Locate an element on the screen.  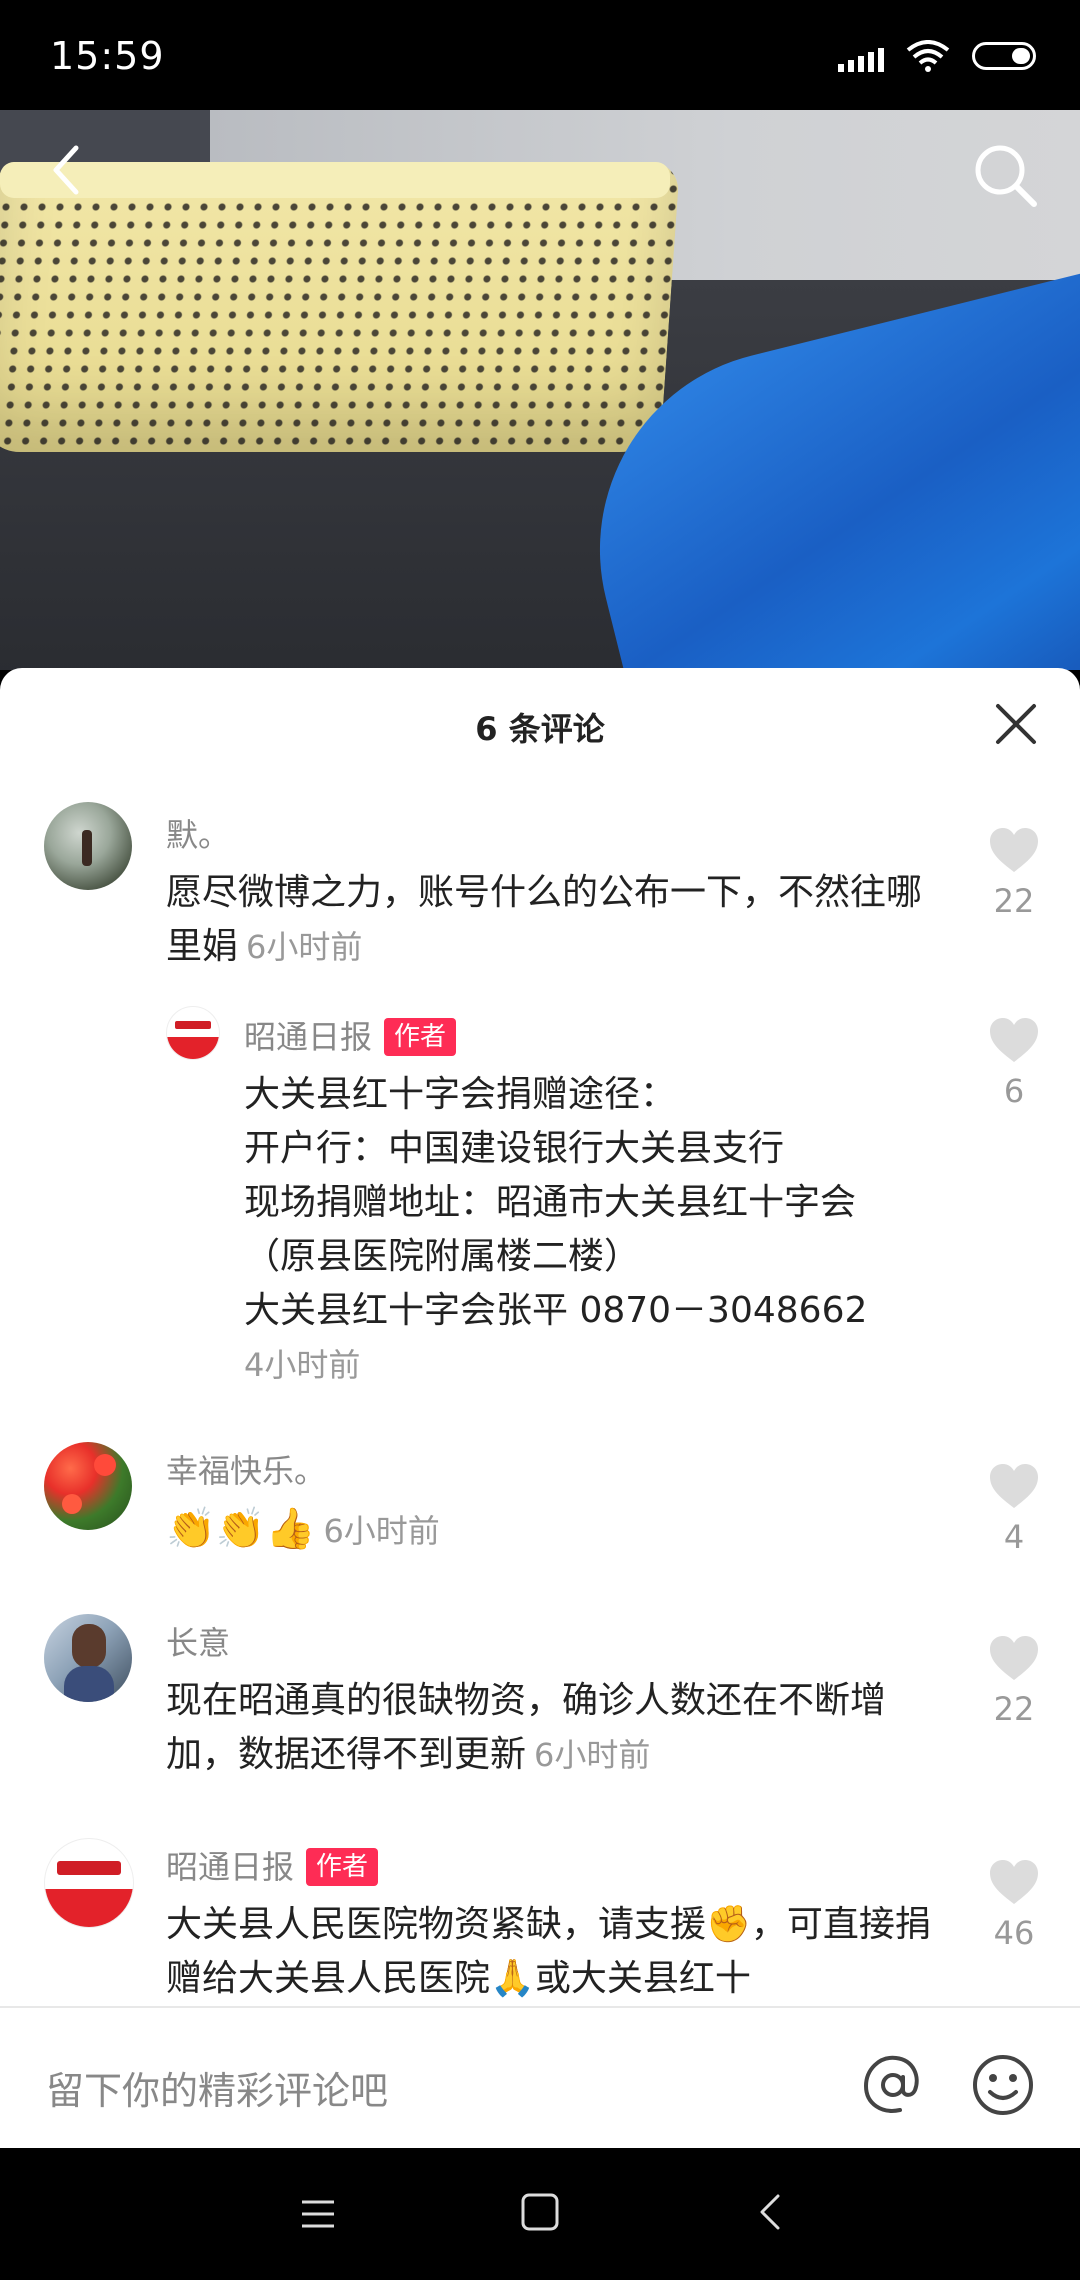
fist-emoji: ✊ is located at coordinates (728, 1924).